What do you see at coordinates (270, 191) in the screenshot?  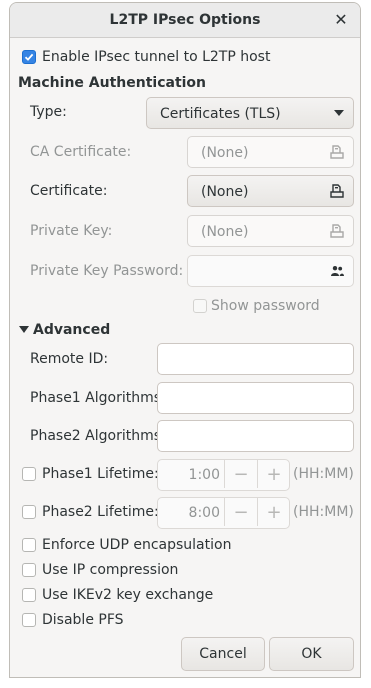 I see `certificate-chooser: (None)` at bounding box center [270, 191].